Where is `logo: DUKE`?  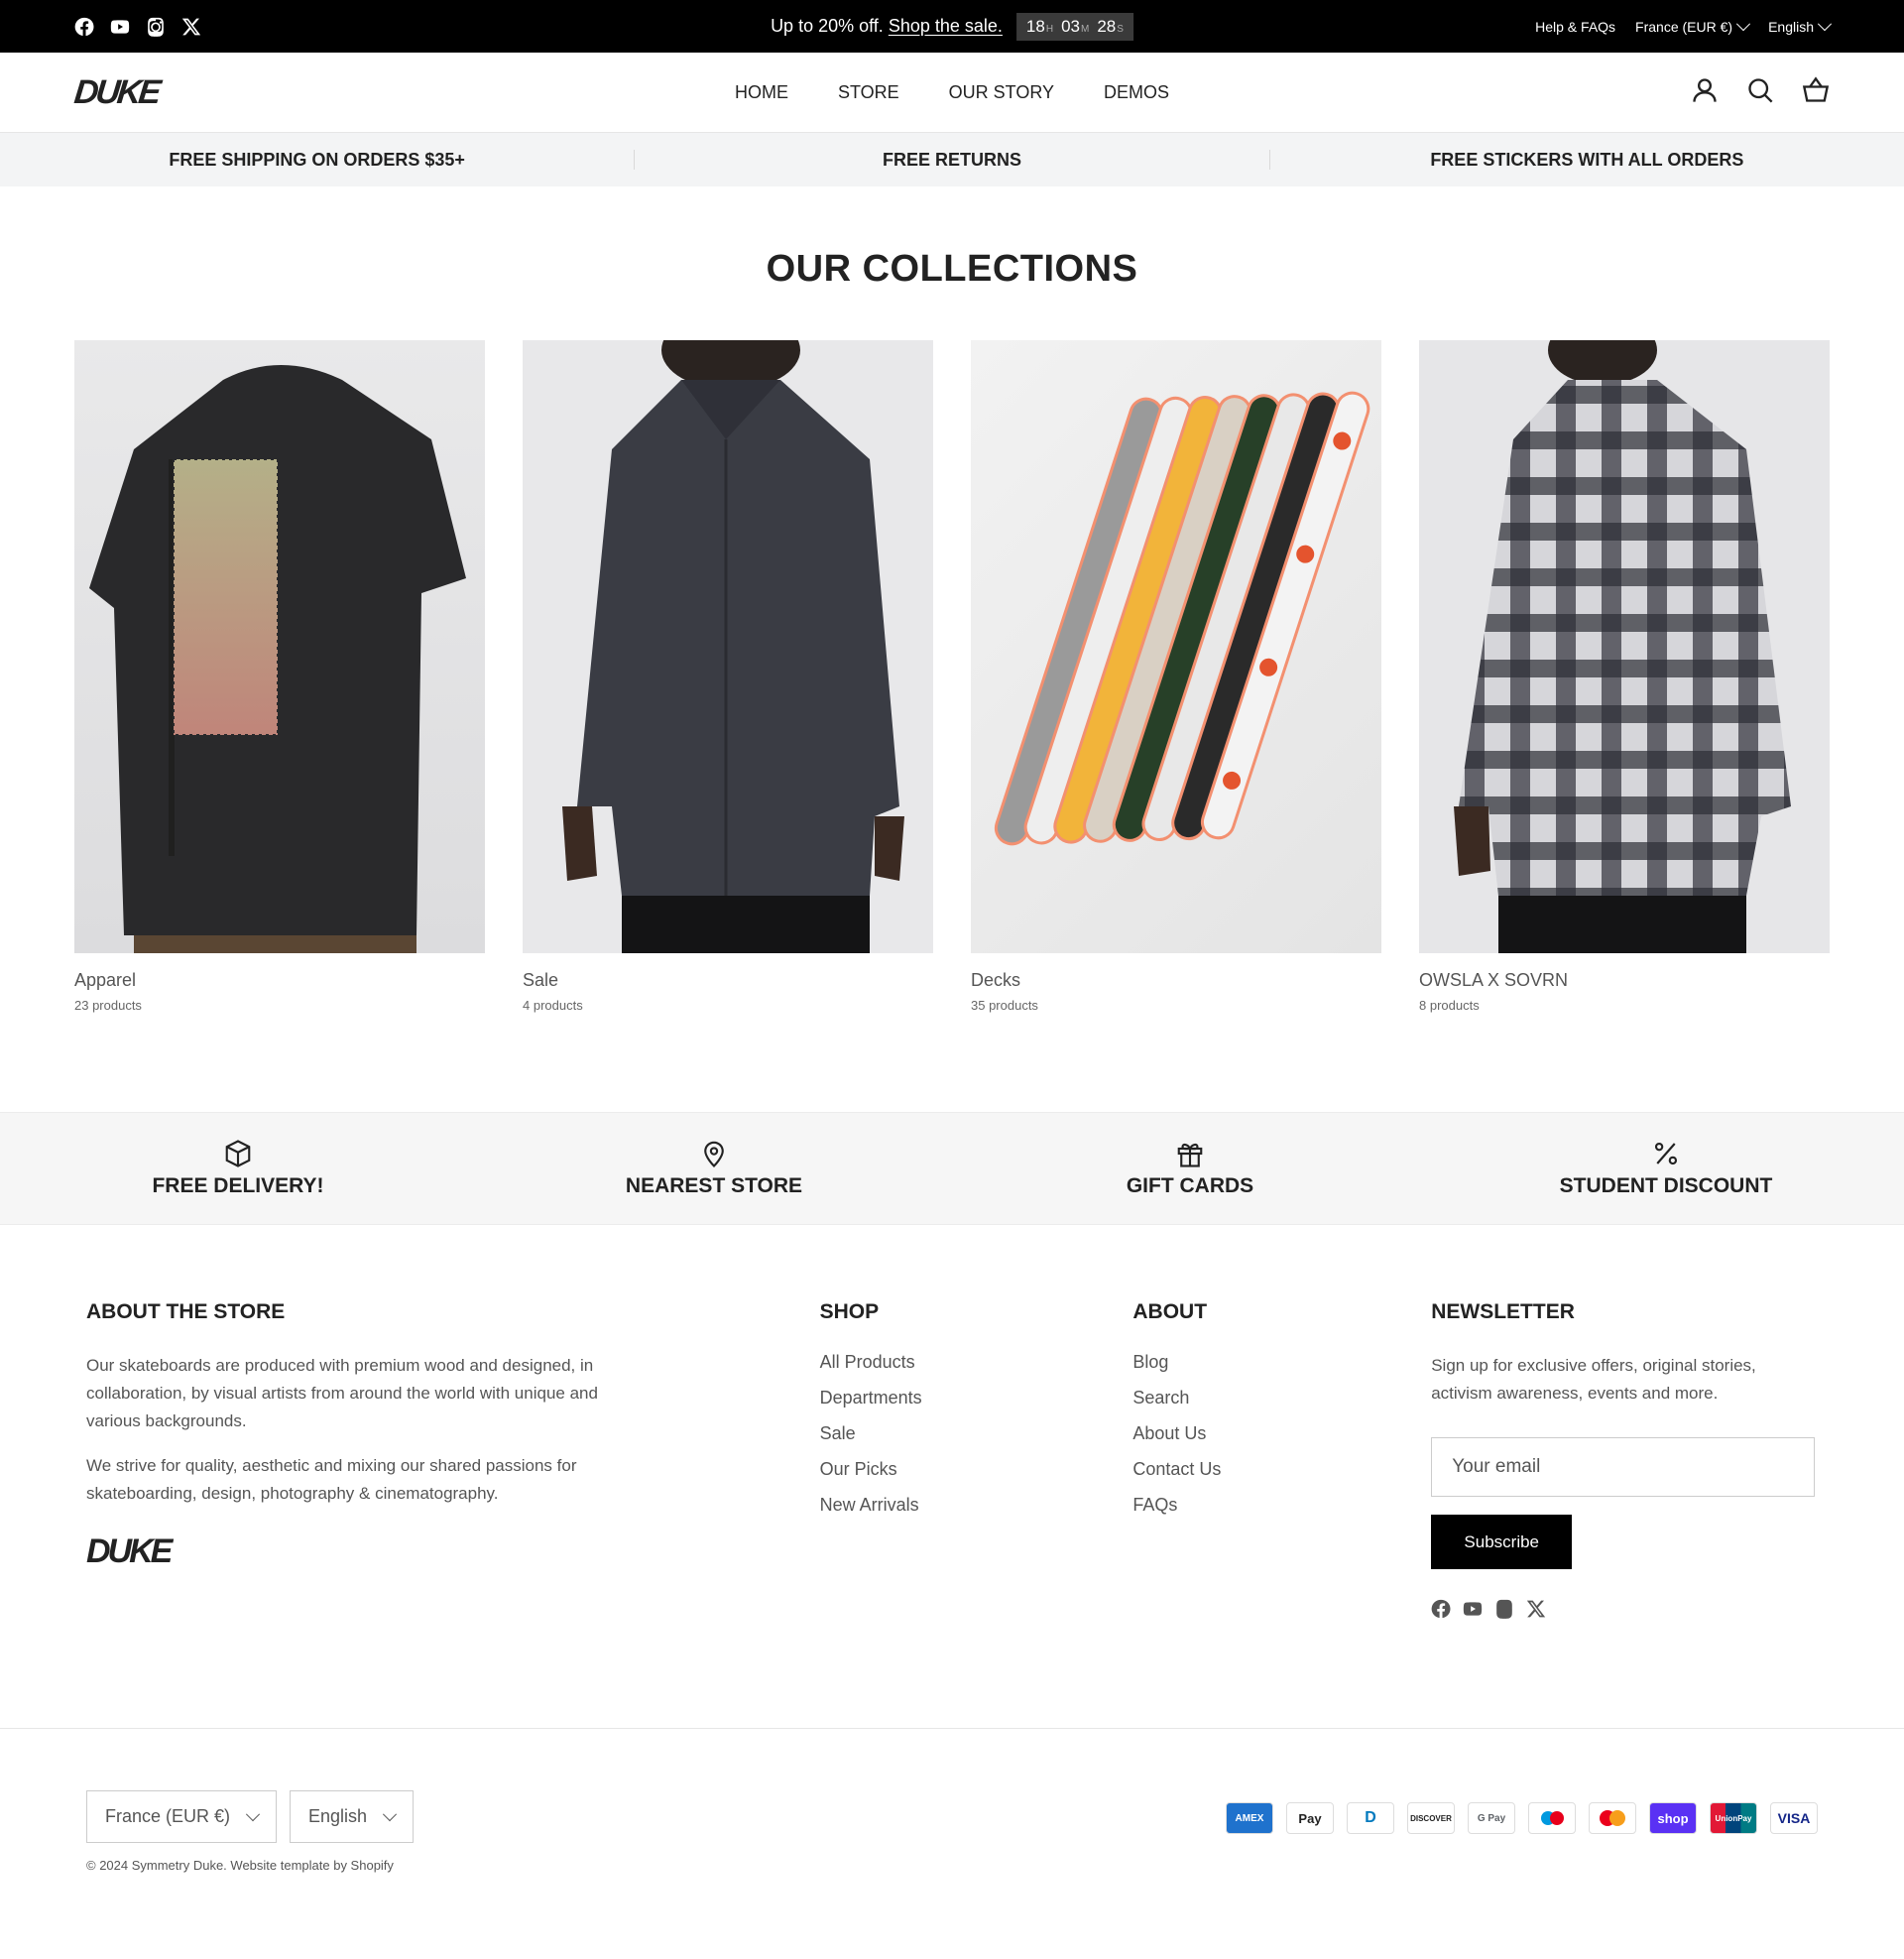
logo: DUKE is located at coordinates (116, 92).